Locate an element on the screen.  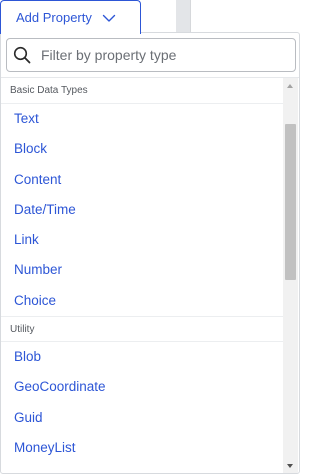
add-property-button: Add Property is located at coordinates (70, 17).